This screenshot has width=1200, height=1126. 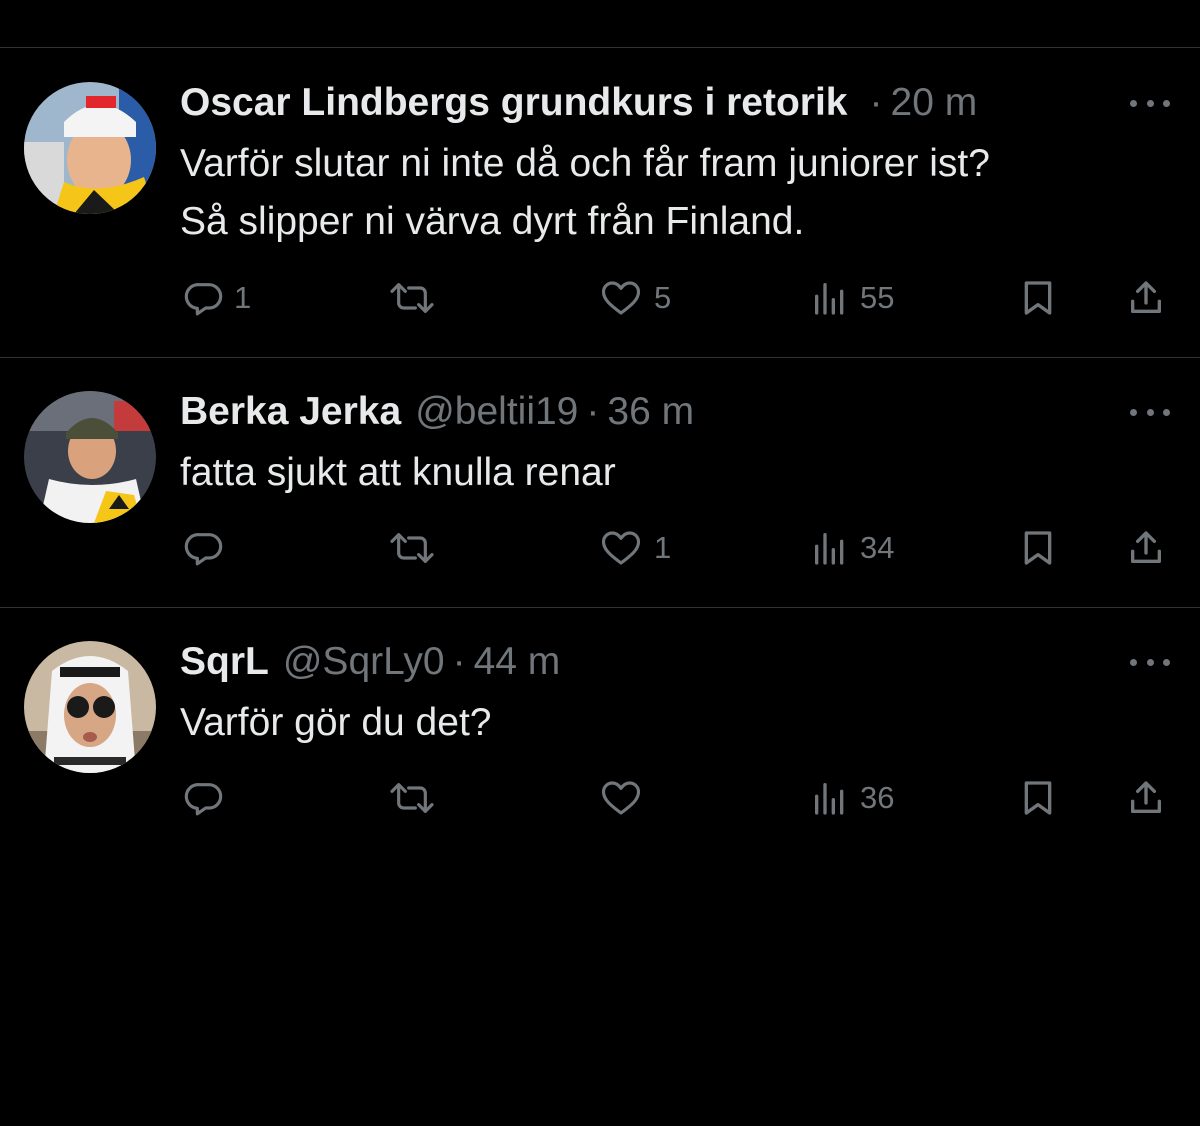 I want to click on author-handle: @beltii19, so click(x=496, y=412).